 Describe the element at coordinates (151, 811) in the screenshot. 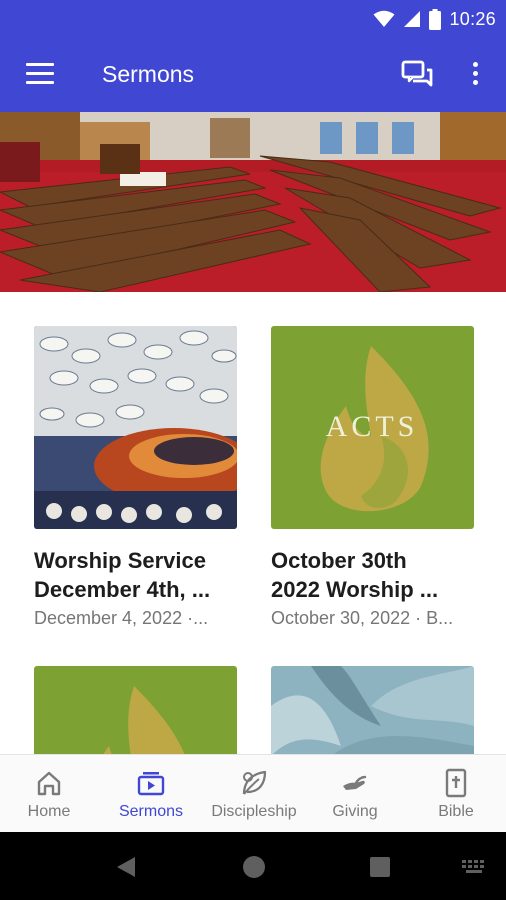

I see `nav-label: Sermons` at that location.